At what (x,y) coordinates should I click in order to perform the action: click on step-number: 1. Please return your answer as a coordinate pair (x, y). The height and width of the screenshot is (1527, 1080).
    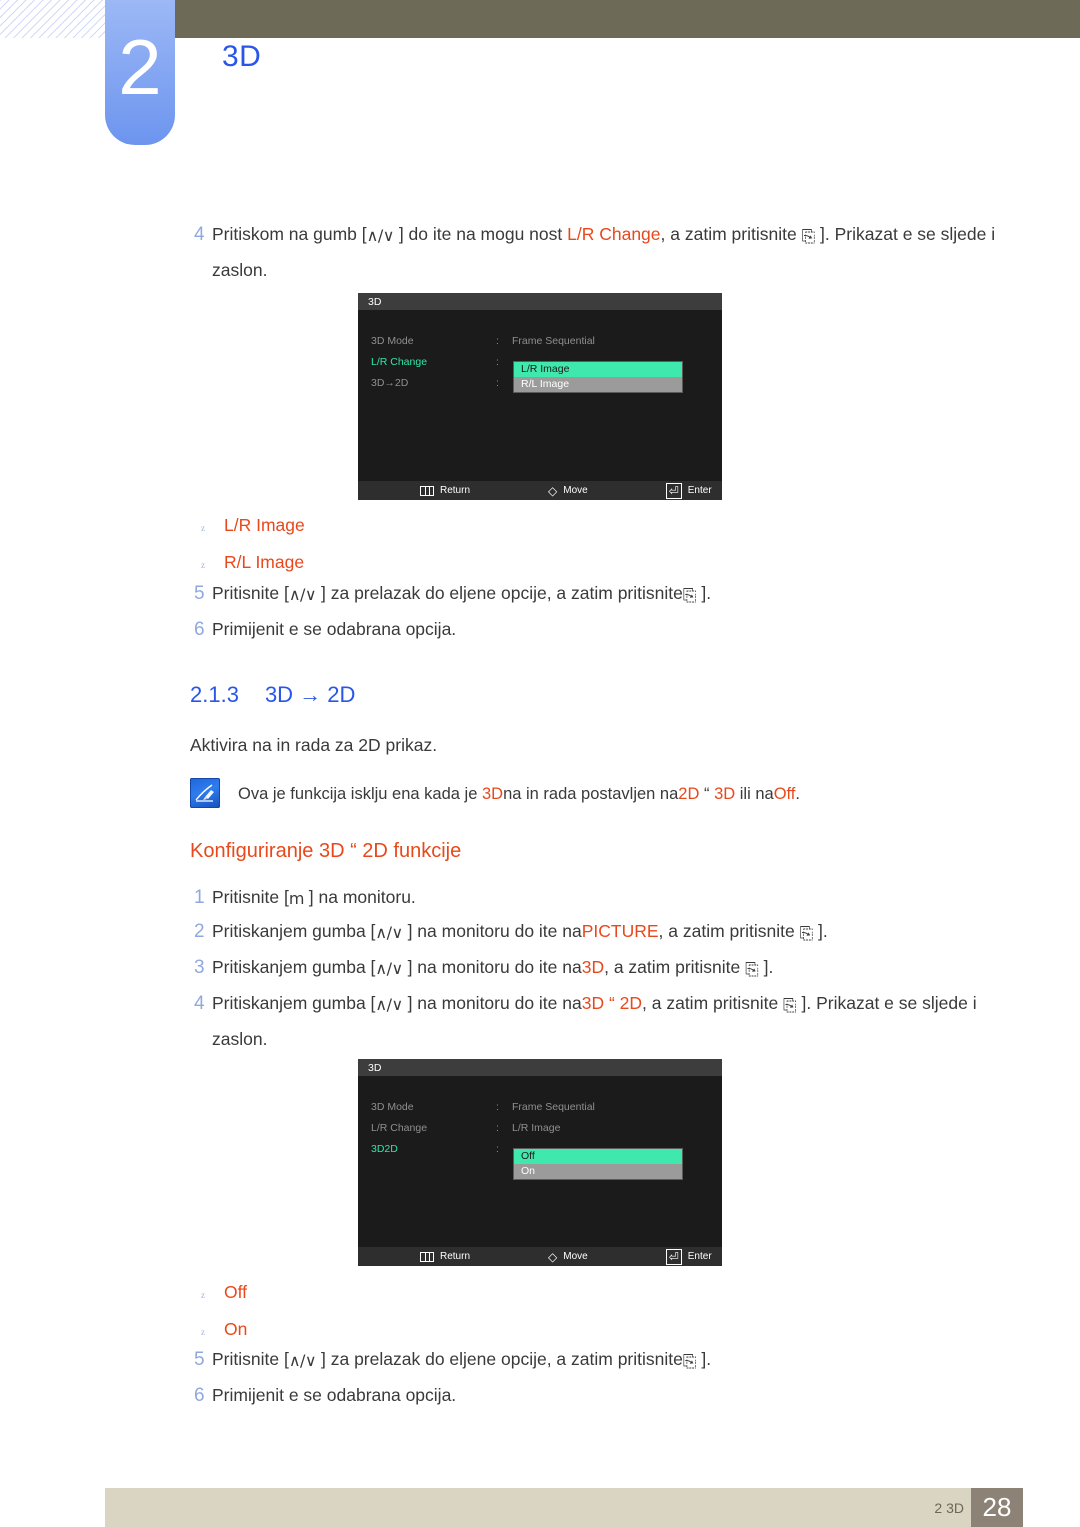
    Looking at the image, I should click on (199, 897).